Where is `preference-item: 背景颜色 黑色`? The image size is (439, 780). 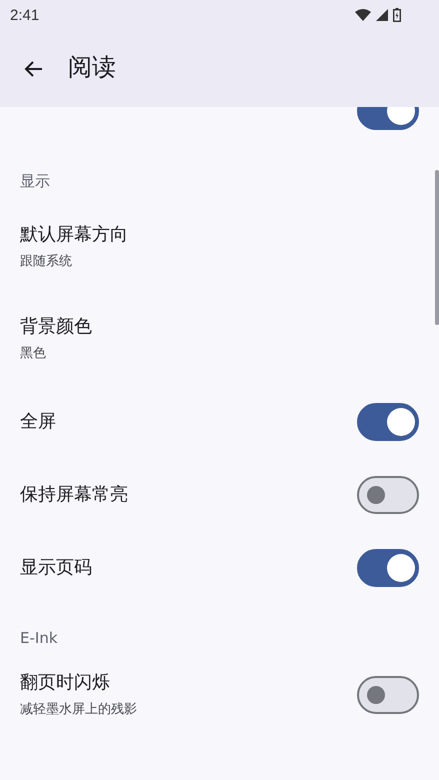 preference-item: 背景颜色 黑色 is located at coordinates (219, 339).